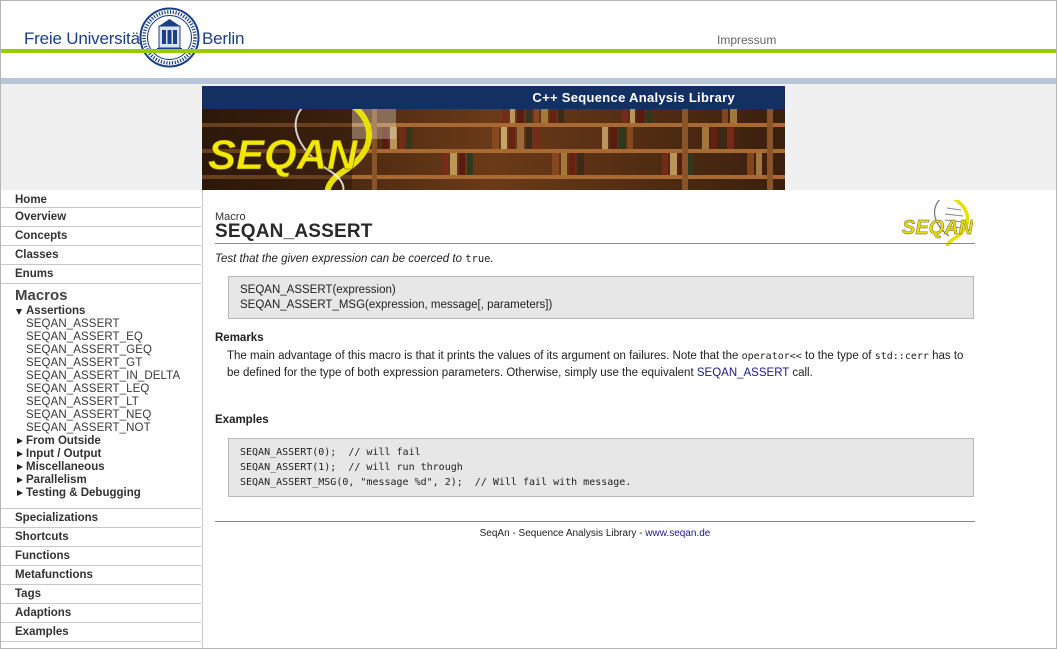  What do you see at coordinates (101, 537) in the screenshot?
I see `sidebar-item-shortcuts: Shortcuts` at bounding box center [101, 537].